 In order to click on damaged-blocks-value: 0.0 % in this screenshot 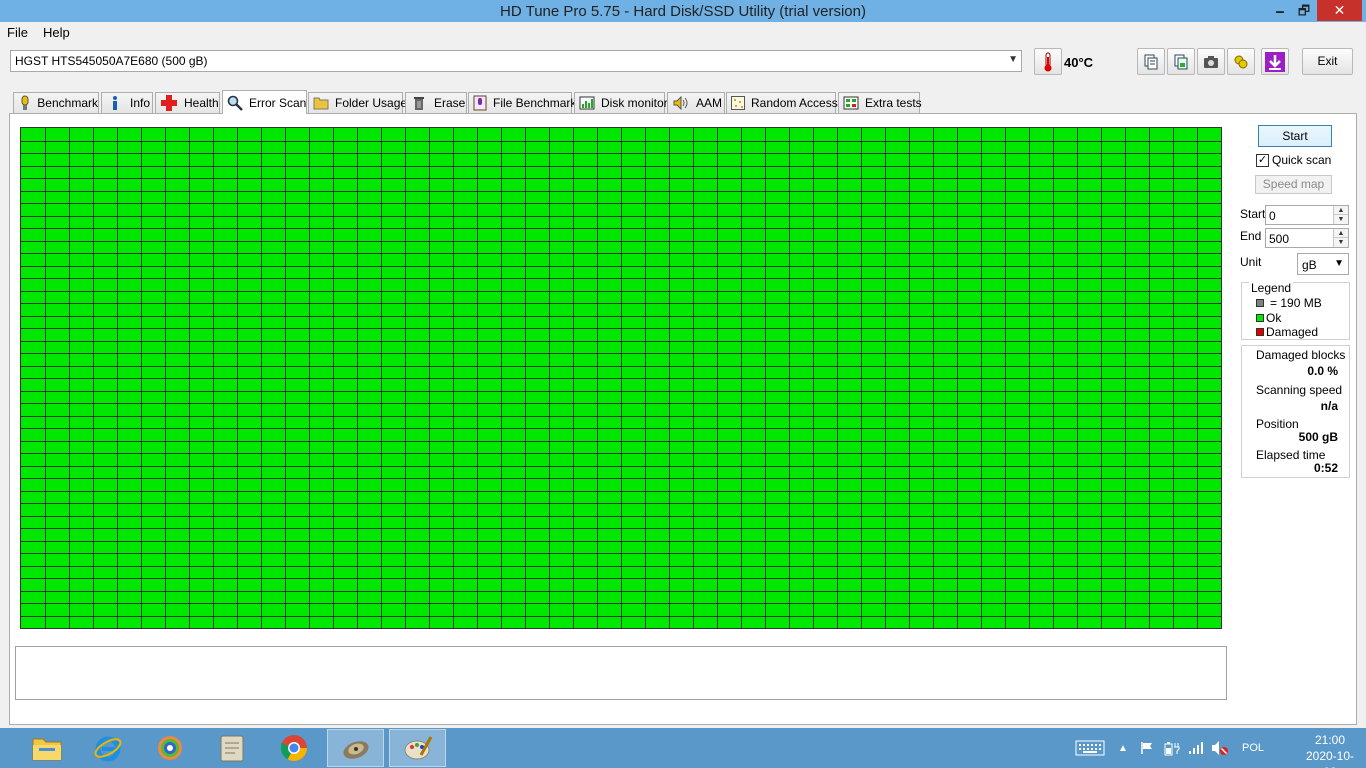, I will do `click(1322, 371)`.